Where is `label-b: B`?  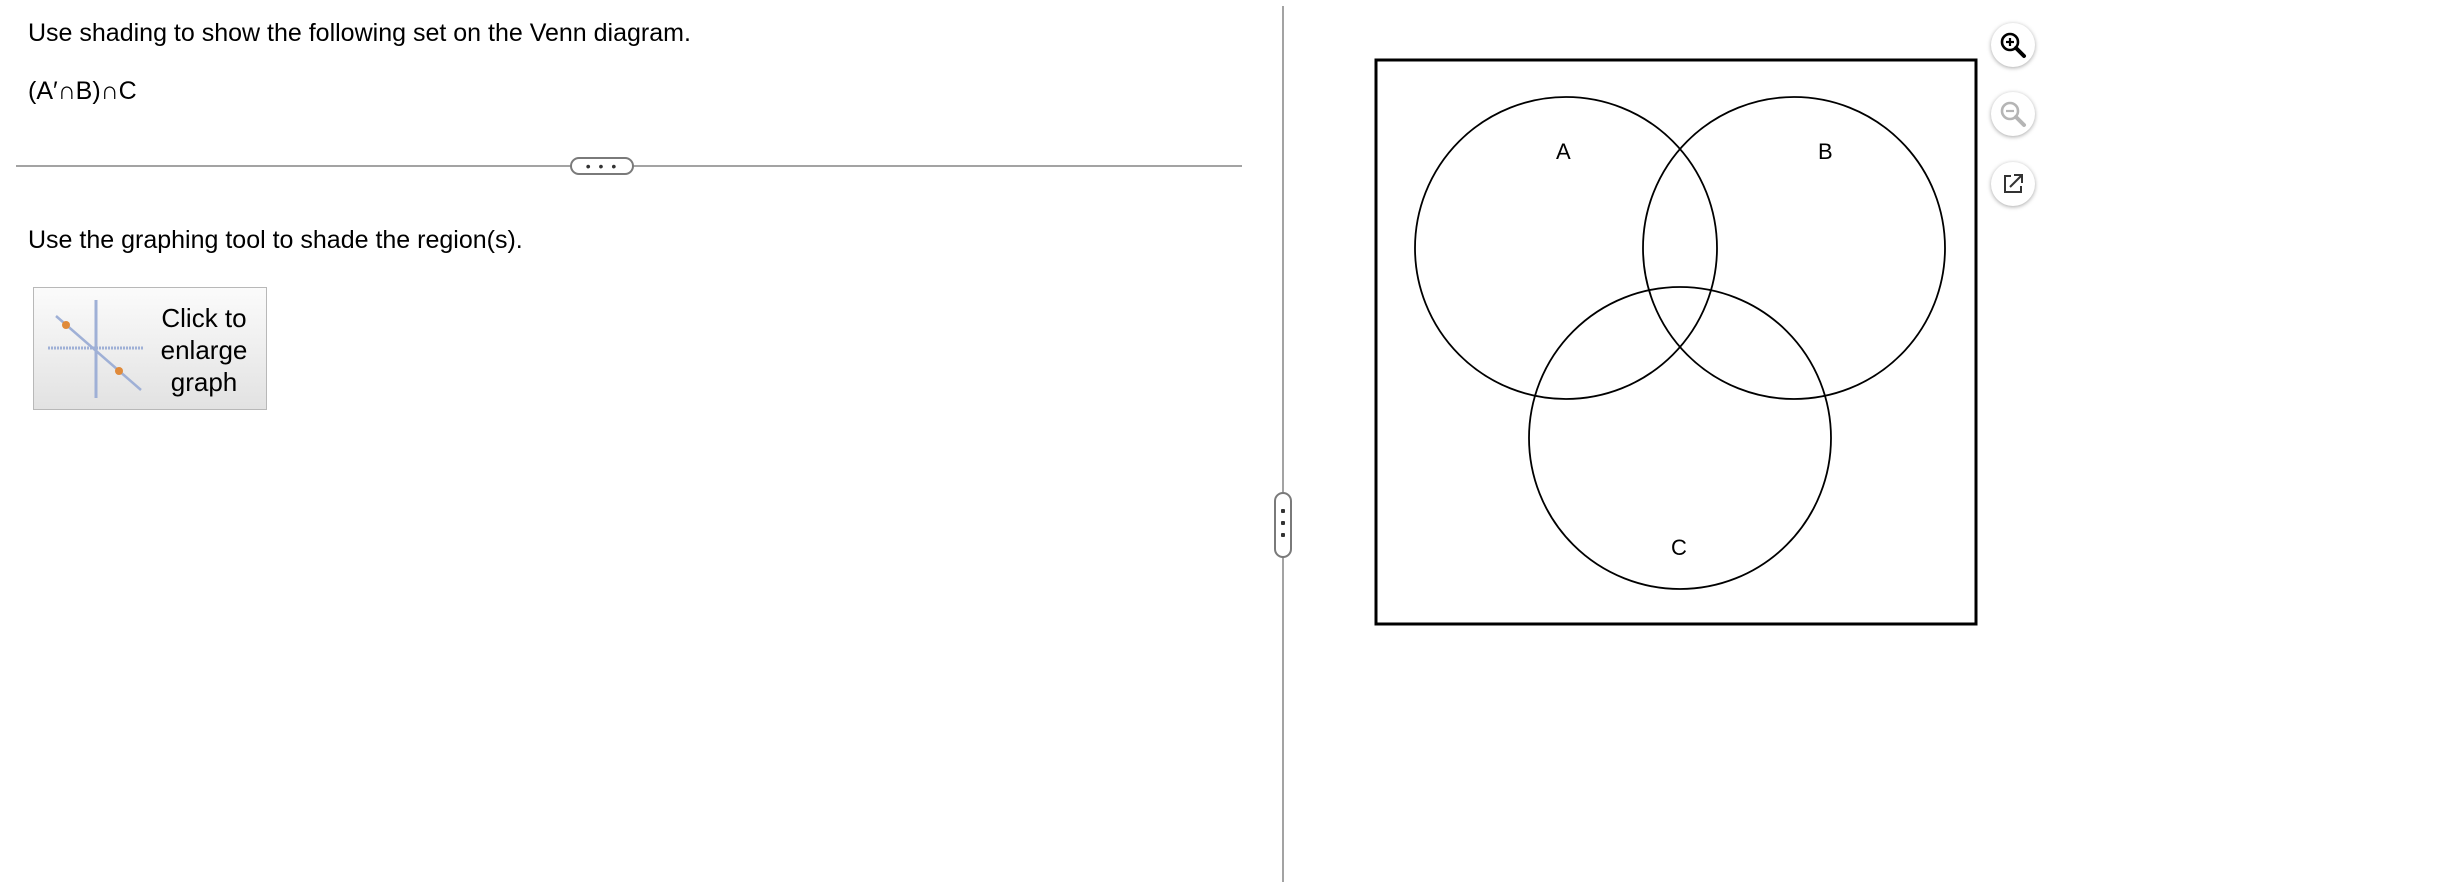
label-b: B is located at coordinates (1825, 151).